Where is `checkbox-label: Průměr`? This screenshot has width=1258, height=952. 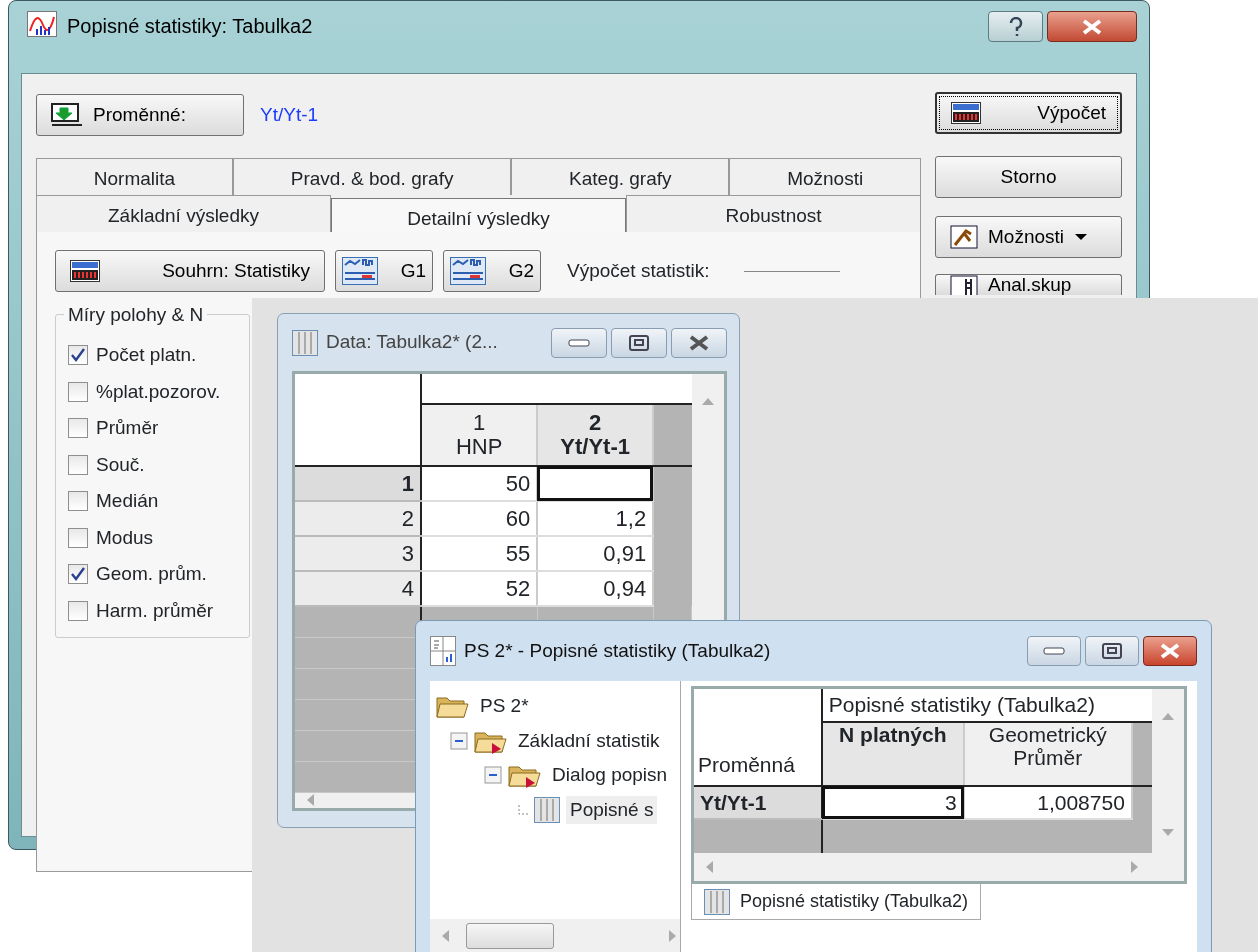 checkbox-label: Průměr is located at coordinates (127, 428).